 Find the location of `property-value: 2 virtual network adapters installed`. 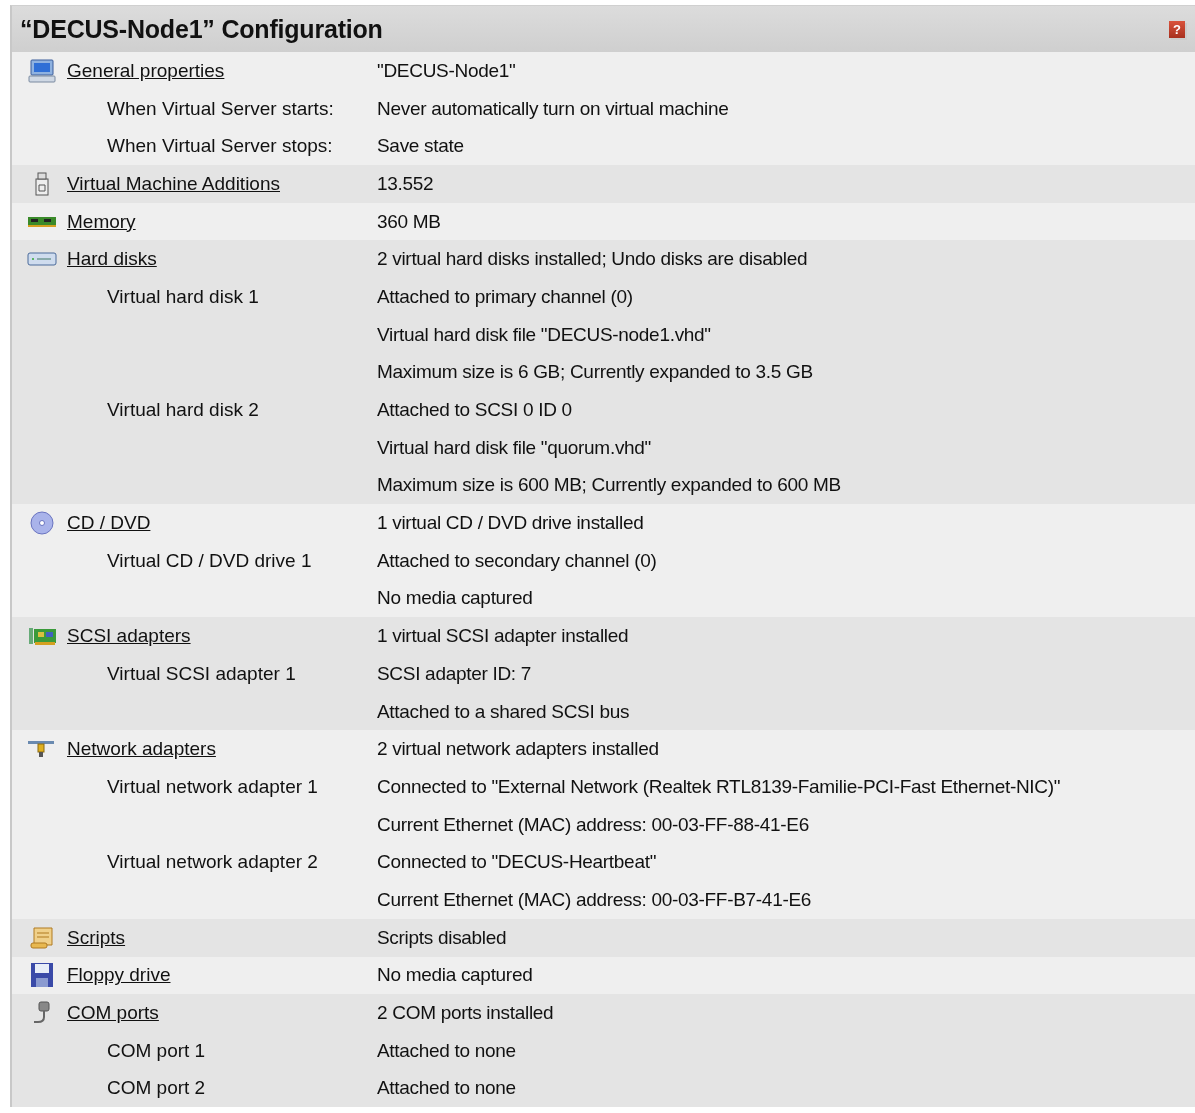

property-value: 2 virtual network adapters installed is located at coordinates (518, 749).